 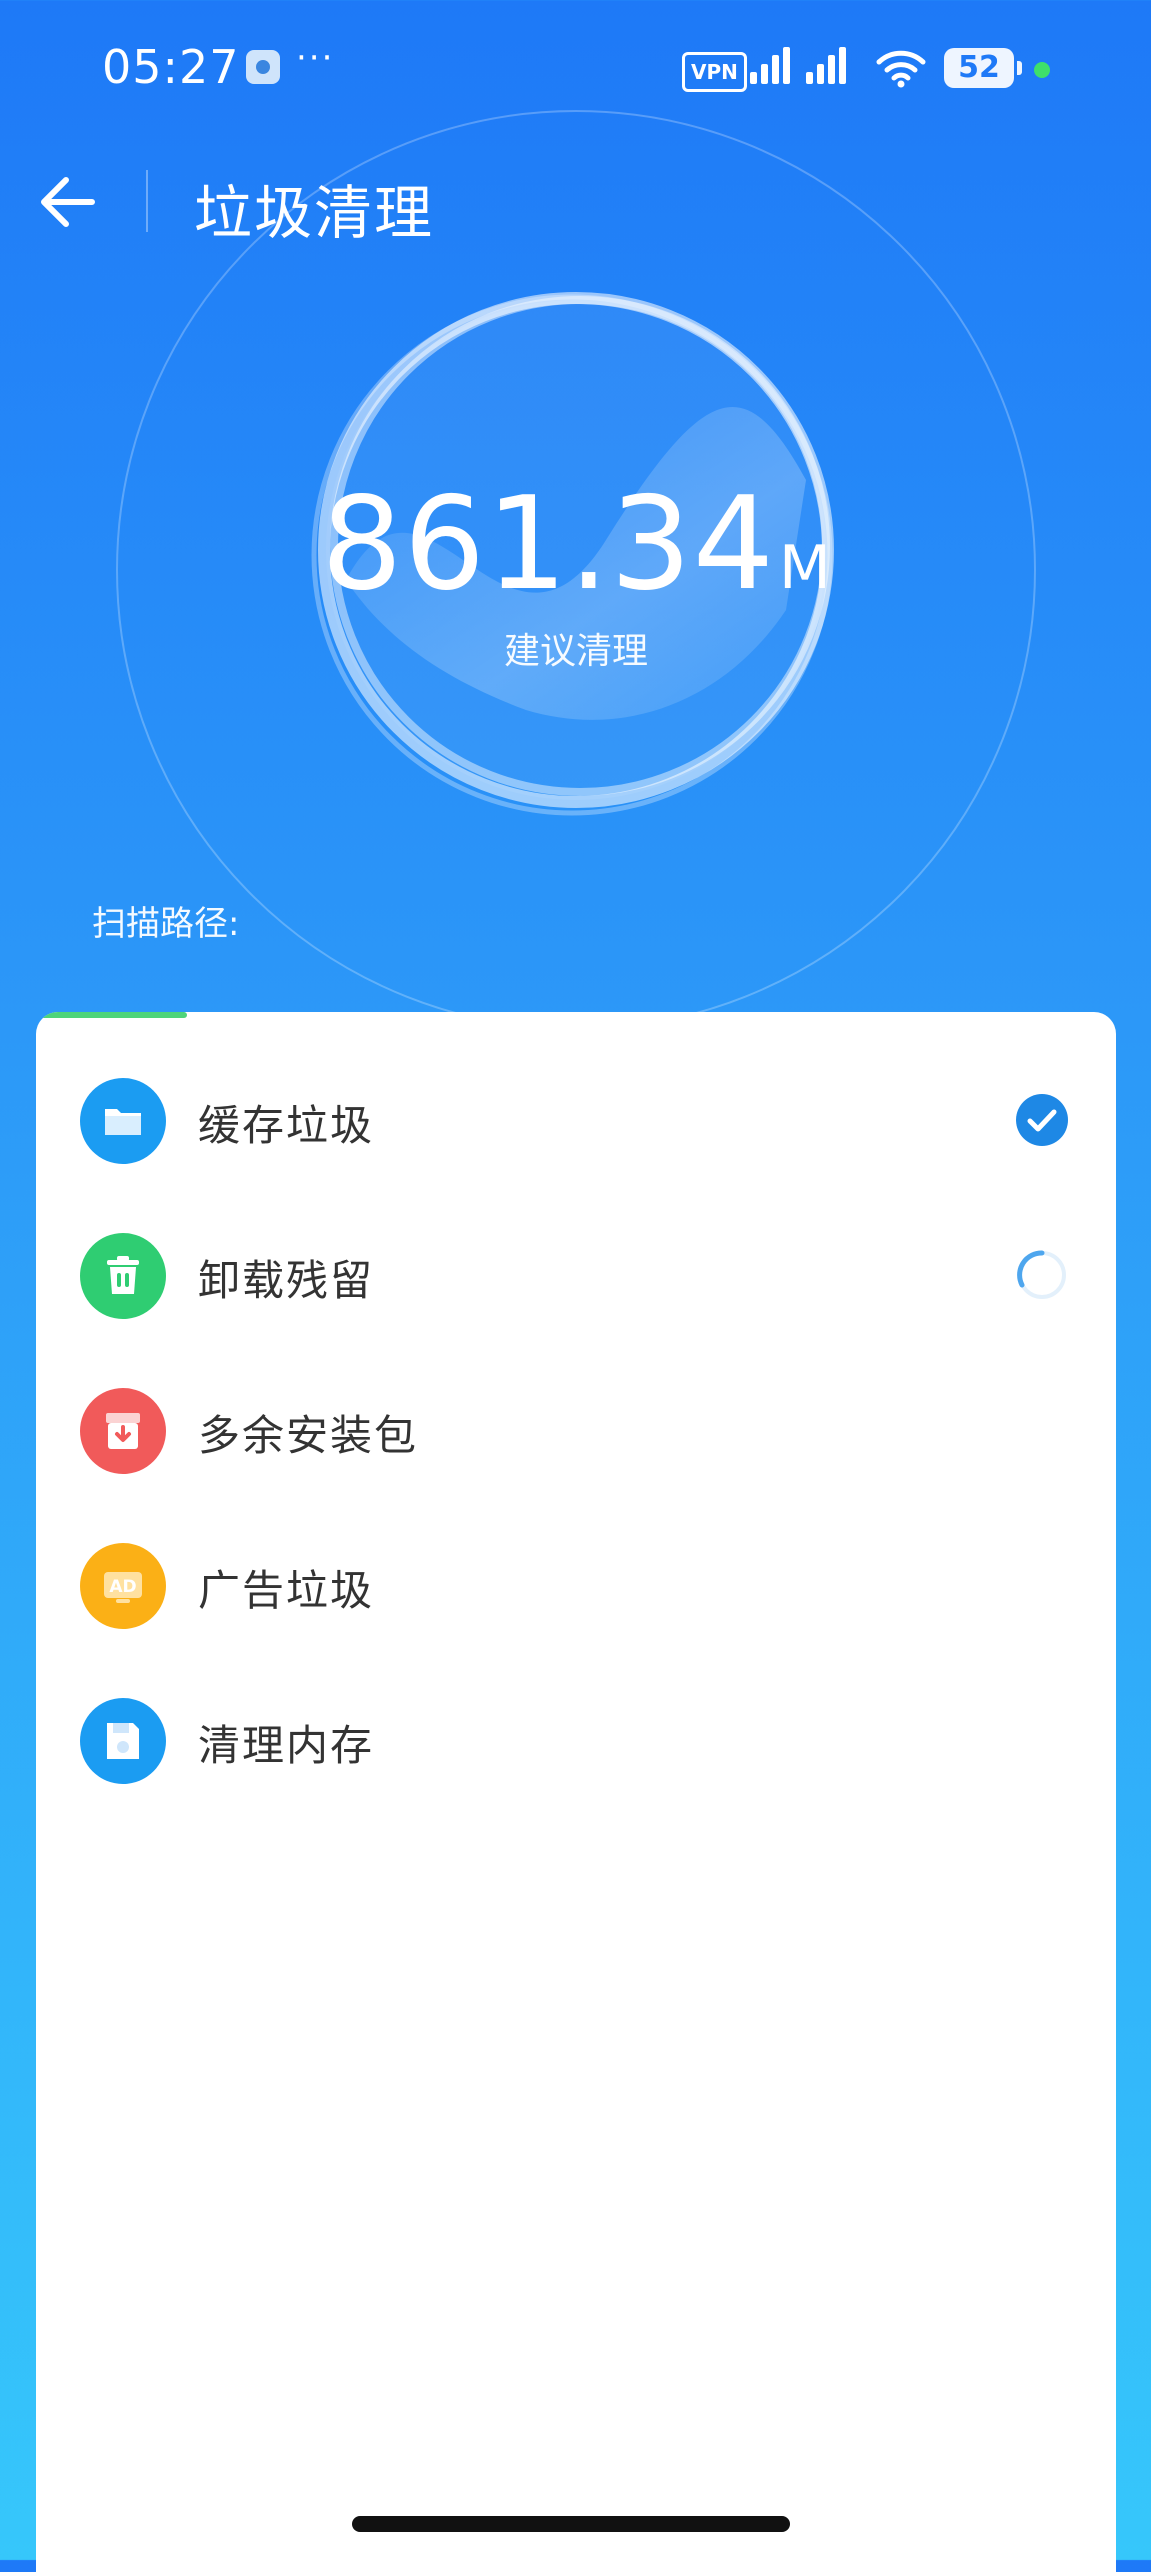 I want to click on loading-spinner-icon, so click(x=1041, y=1274).